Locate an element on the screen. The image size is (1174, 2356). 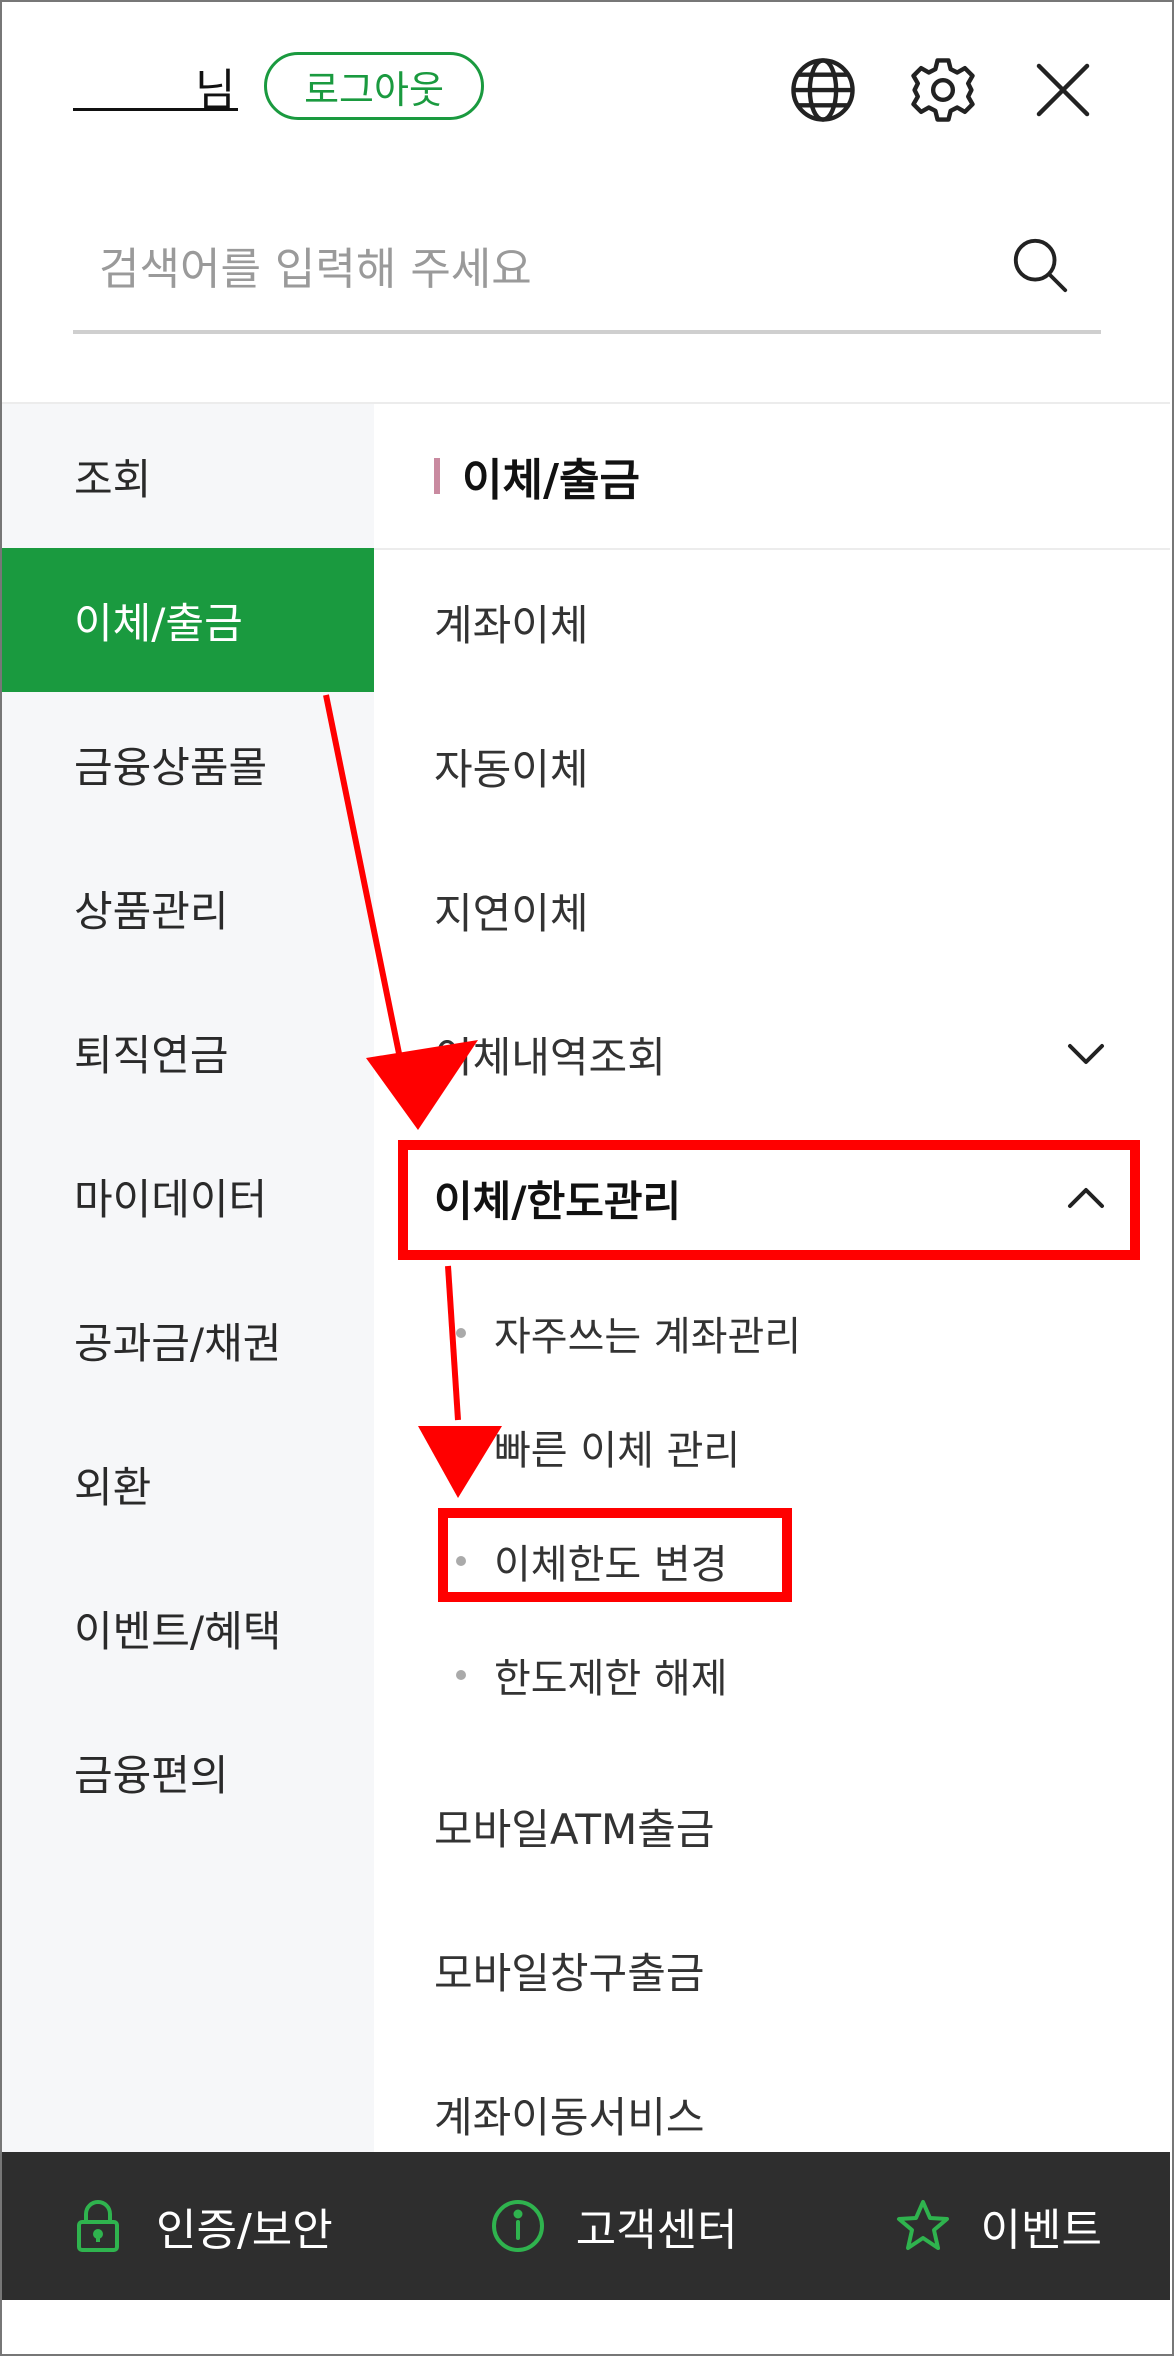
menu-item-mobile-counter: 모바일창구출금 is located at coordinates (772, 1970).